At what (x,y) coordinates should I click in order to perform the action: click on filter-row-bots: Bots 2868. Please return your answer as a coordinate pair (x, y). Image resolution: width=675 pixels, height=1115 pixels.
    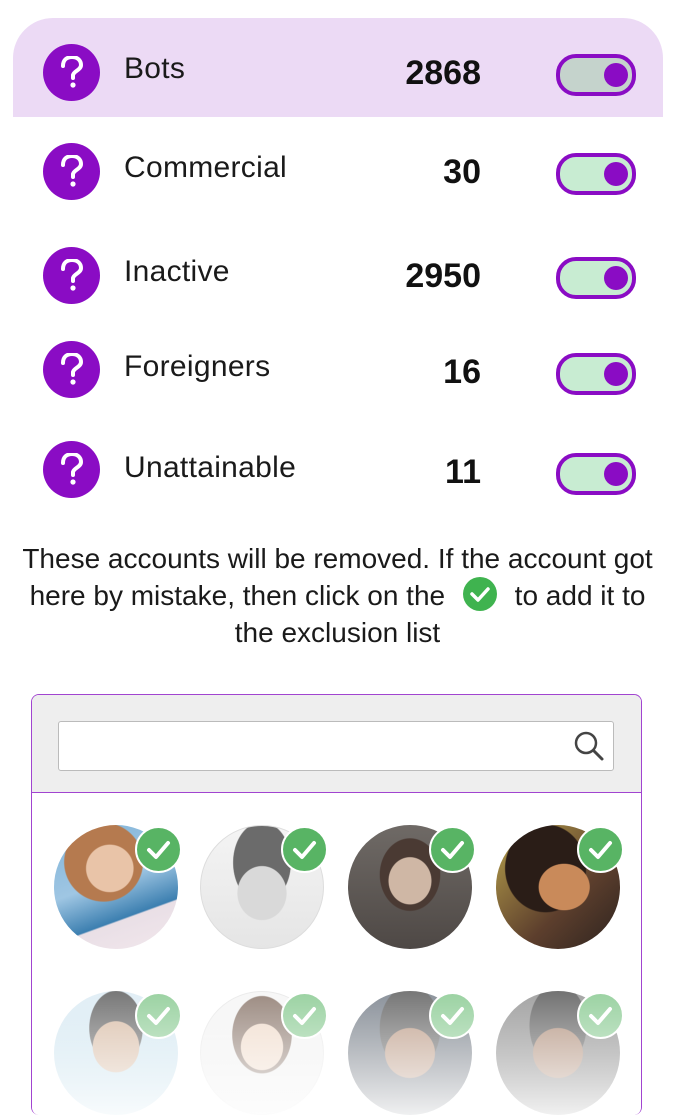
    Looking at the image, I should click on (338, 67).